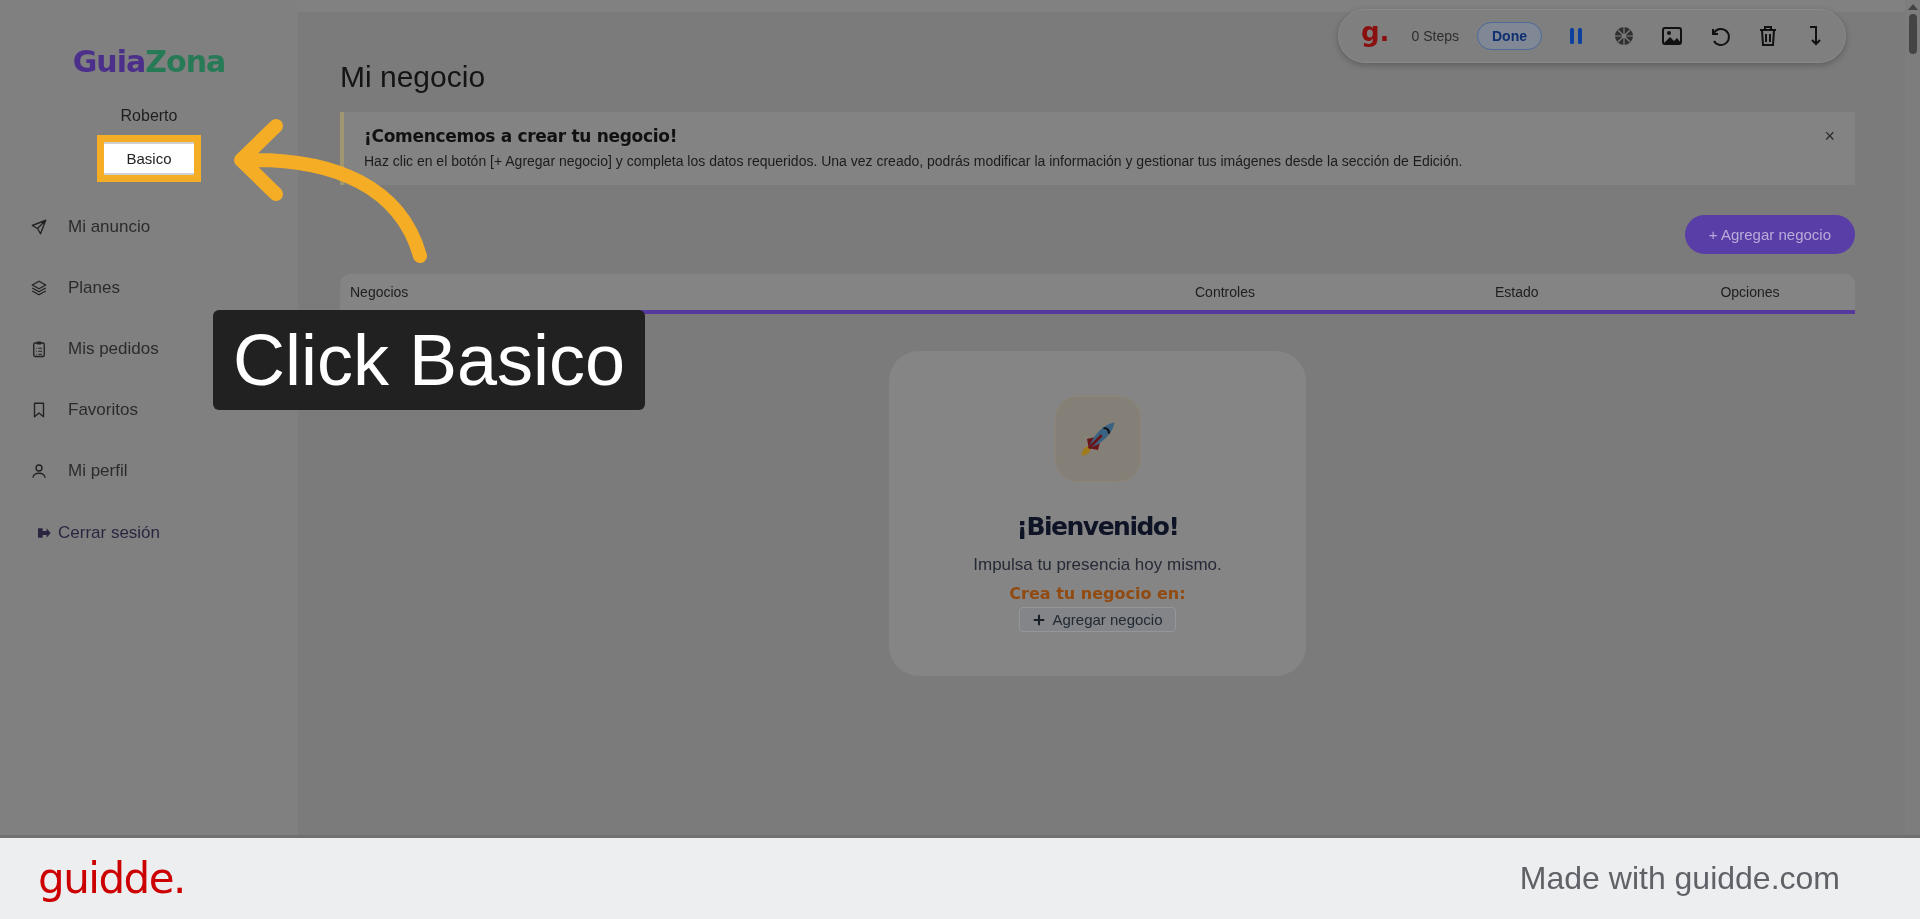 This screenshot has height=919, width=1920. Describe the element at coordinates (429, 360) in the screenshot. I see `callout-tooltip: Click Basico` at that location.